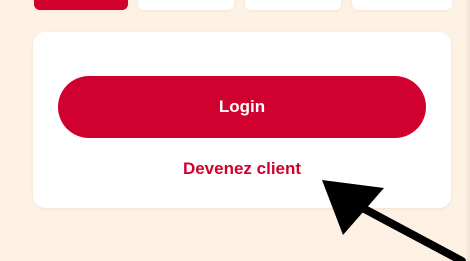 The image size is (470, 261). Describe the element at coordinates (409, 231) in the screenshot. I see `arrow-shaft` at that location.